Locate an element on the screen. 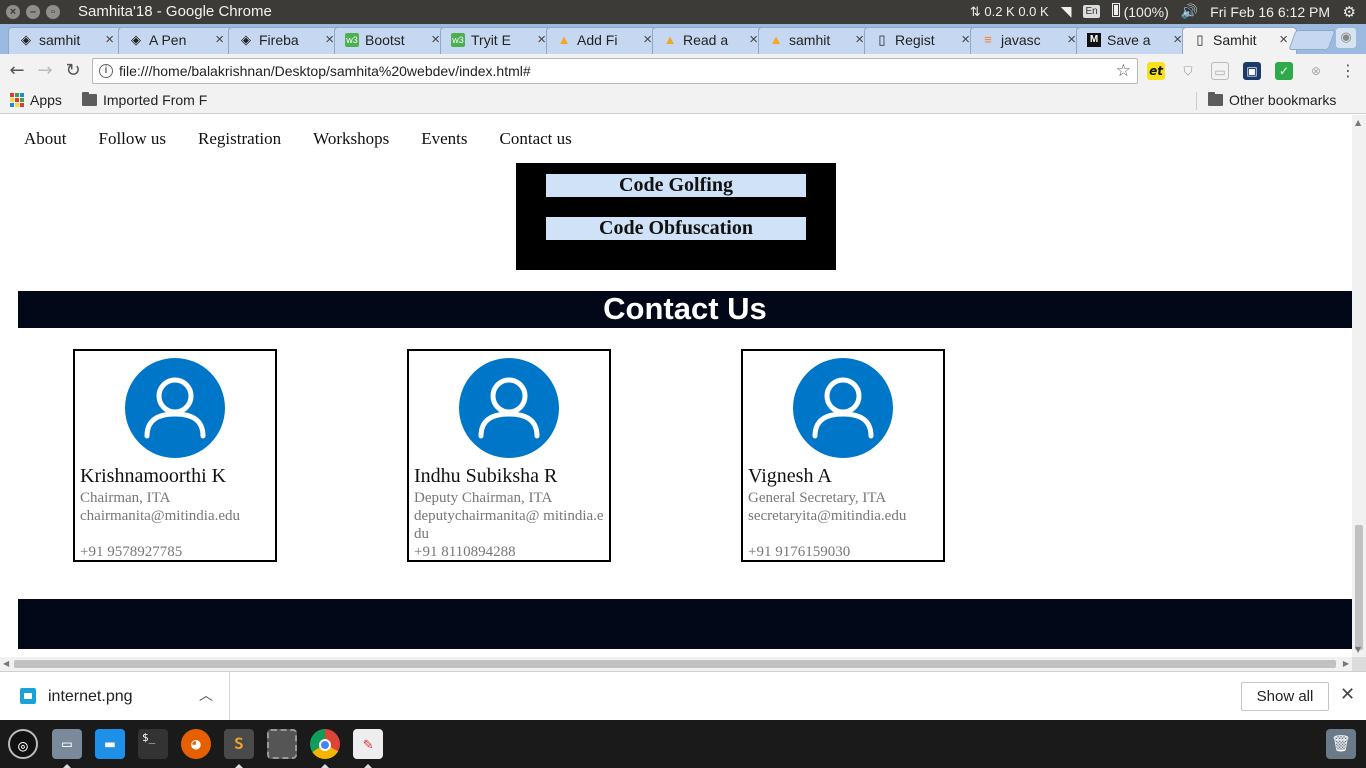  maximize-window-icon: ▫ is located at coordinates (53, 12).